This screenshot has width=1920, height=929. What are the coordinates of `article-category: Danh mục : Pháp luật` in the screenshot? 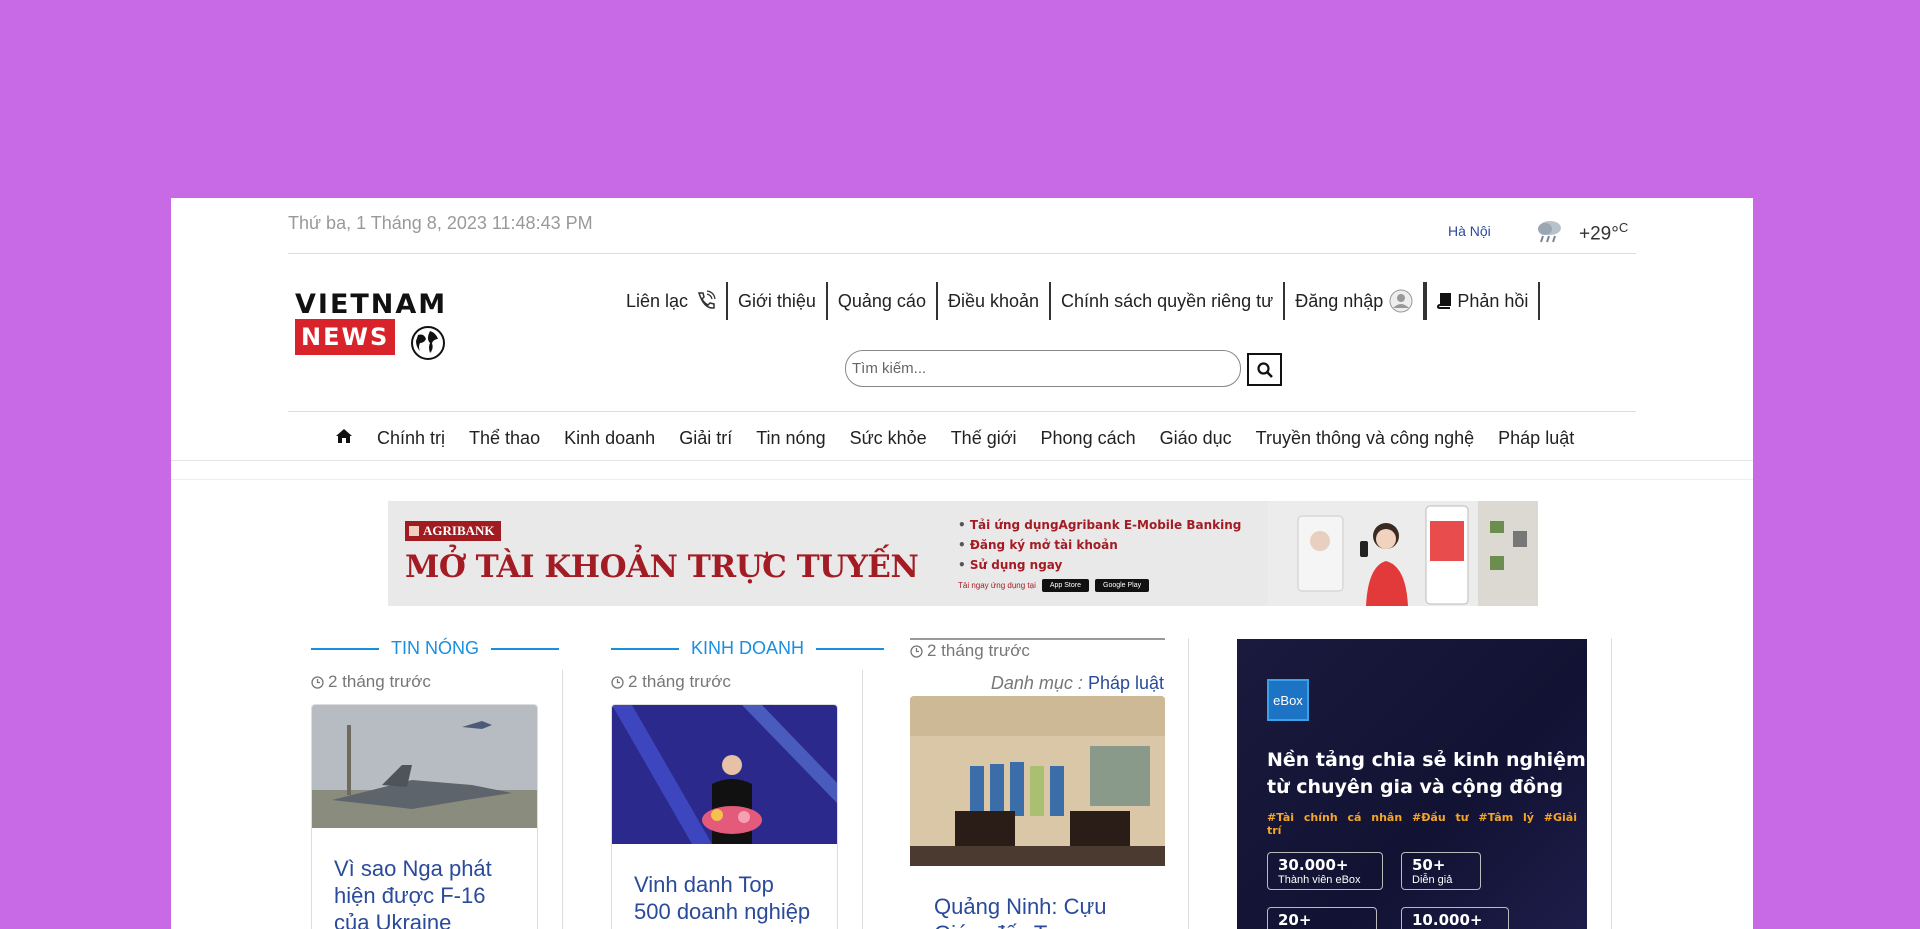 It's located at (1074, 683).